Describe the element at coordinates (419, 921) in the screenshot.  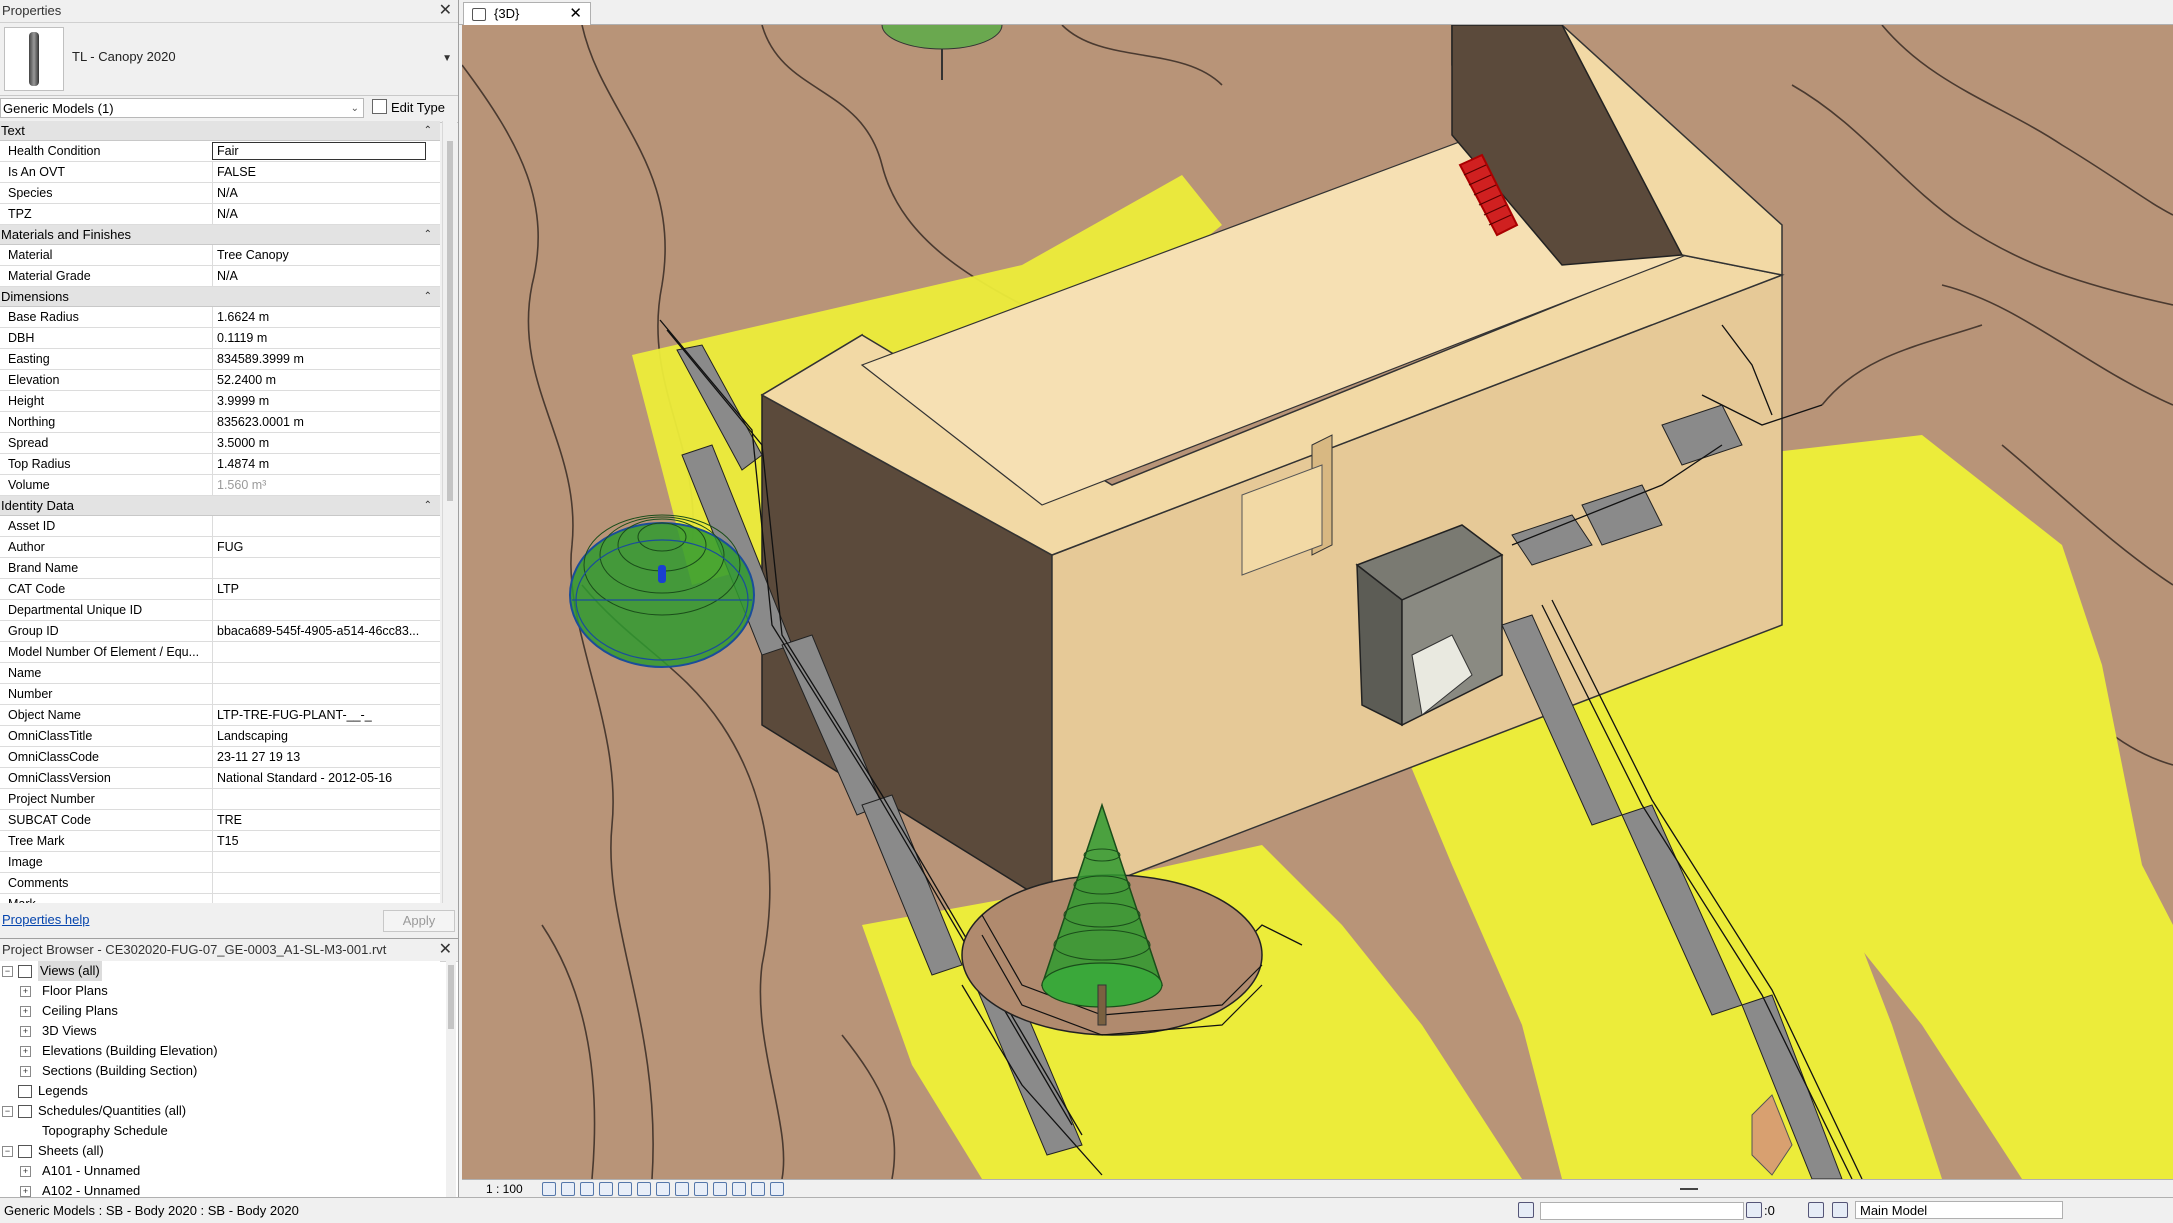
I see `apply-button: Apply` at that location.